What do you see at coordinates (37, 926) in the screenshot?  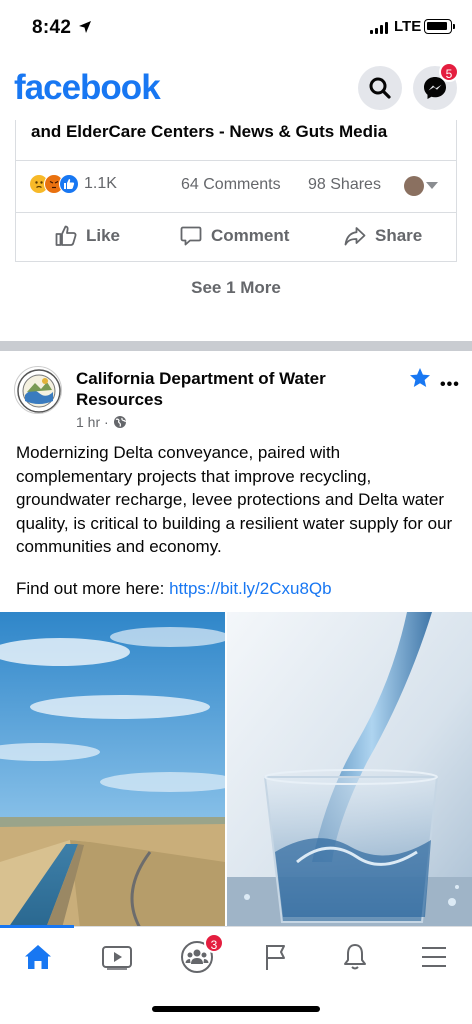 I see `active-tab-indicator` at bounding box center [37, 926].